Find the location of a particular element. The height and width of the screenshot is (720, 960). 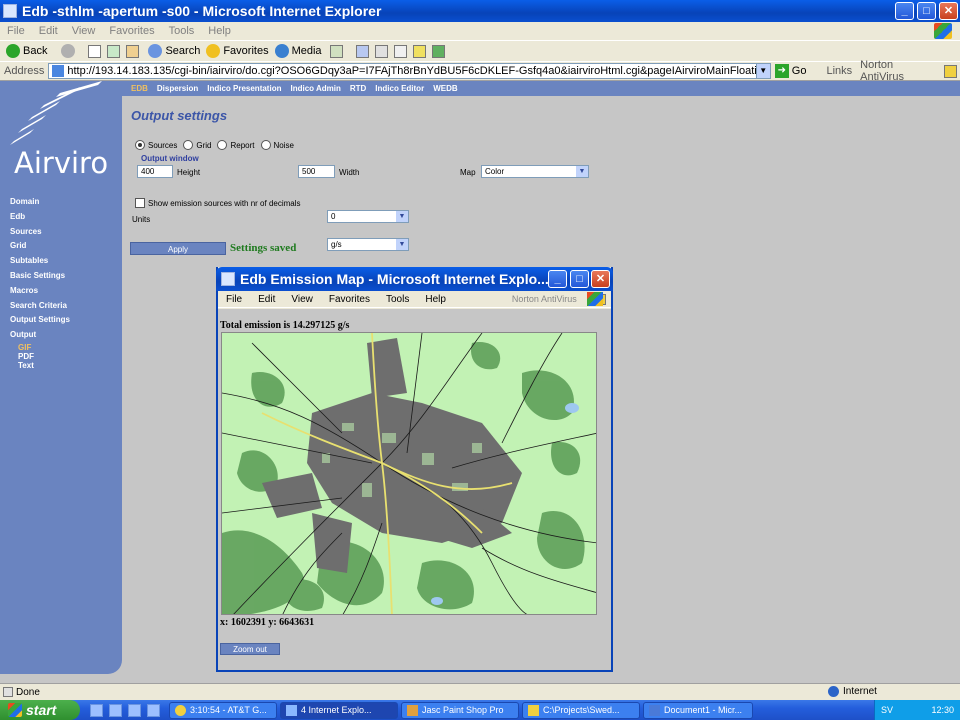

links-button: Links is located at coordinates (839, 71).